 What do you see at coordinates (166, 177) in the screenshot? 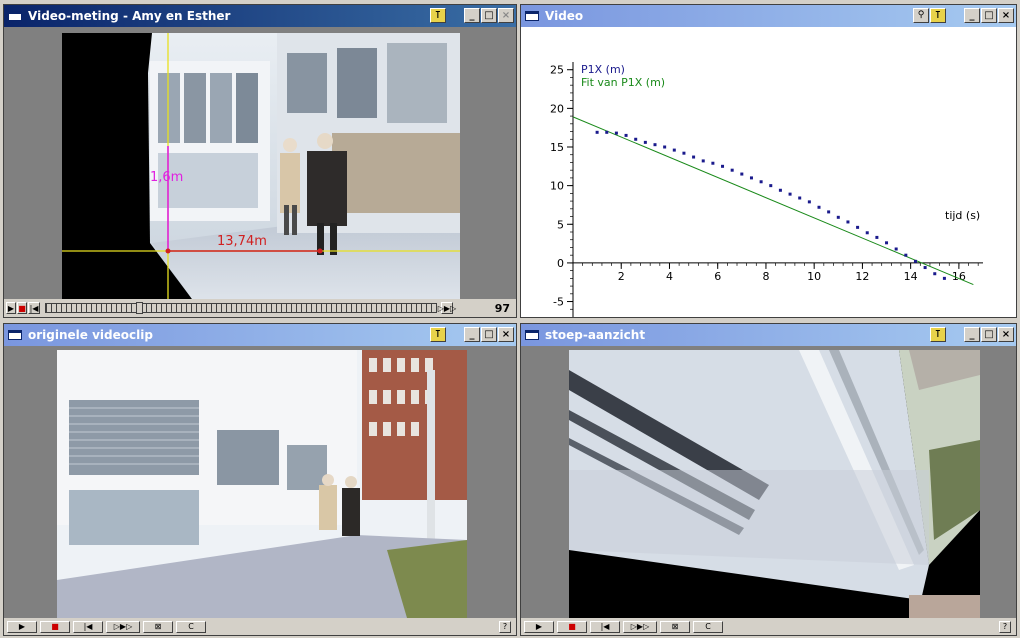
I see `height-label: 1,6m` at bounding box center [166, 177].